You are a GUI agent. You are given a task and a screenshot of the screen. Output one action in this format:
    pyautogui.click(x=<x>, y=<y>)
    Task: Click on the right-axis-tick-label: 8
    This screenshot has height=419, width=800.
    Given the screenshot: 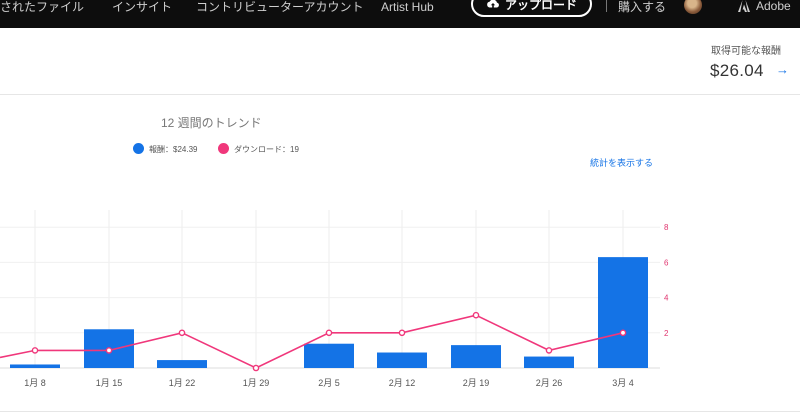 What is the action you would take?
    pyautogui.click(x=666, y=227)
    